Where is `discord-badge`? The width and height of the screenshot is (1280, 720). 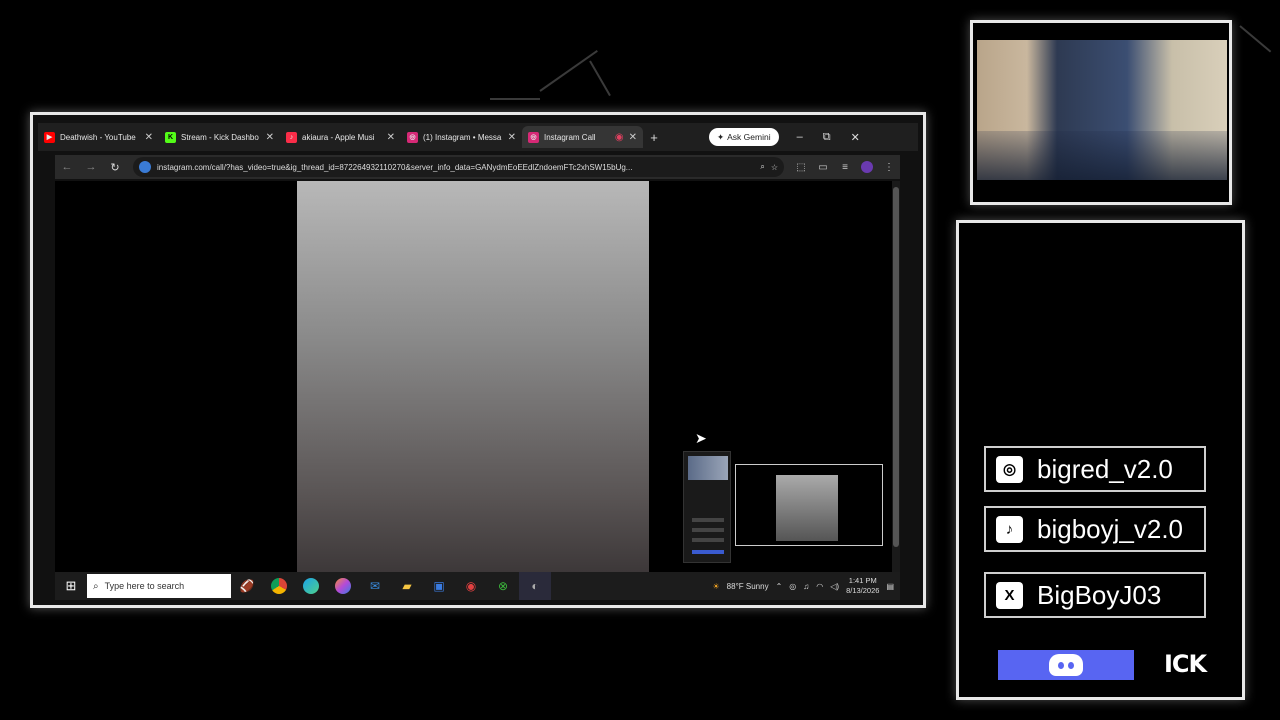
discord-badge is located at coordinates (1066, 665).